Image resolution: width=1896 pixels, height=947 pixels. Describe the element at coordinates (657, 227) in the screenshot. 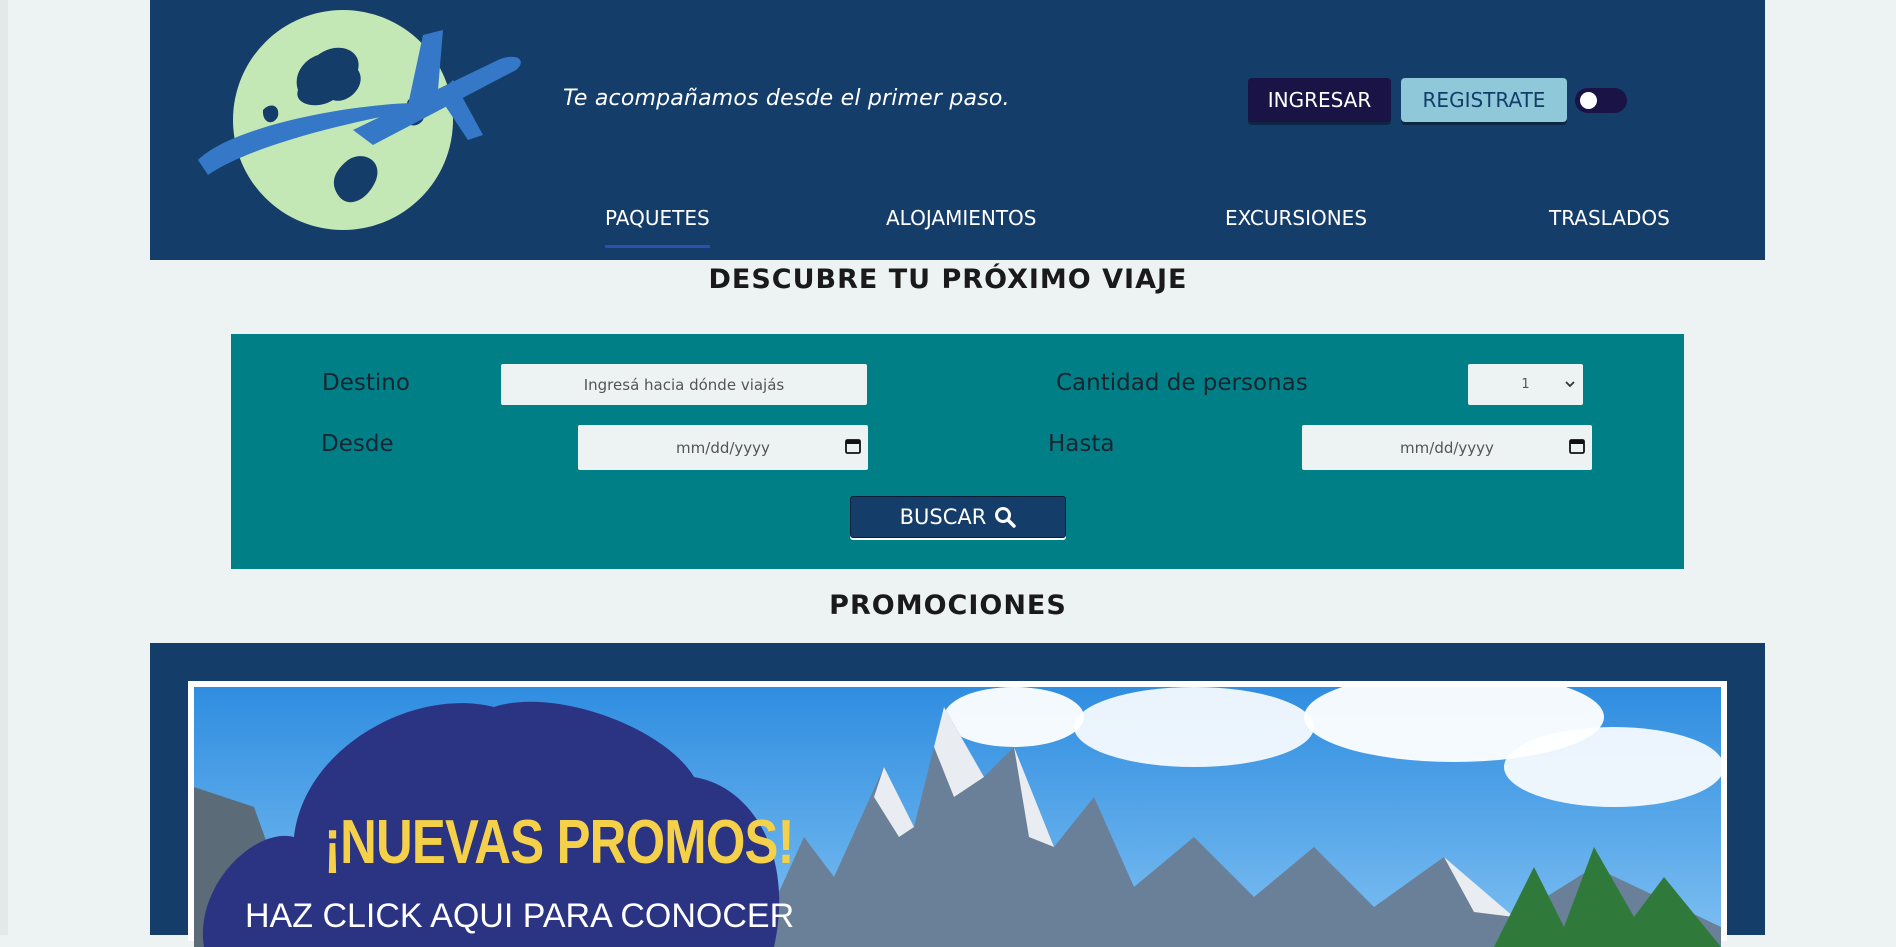

I see `nav-tab-paquetes: PAQUETES` at that location.